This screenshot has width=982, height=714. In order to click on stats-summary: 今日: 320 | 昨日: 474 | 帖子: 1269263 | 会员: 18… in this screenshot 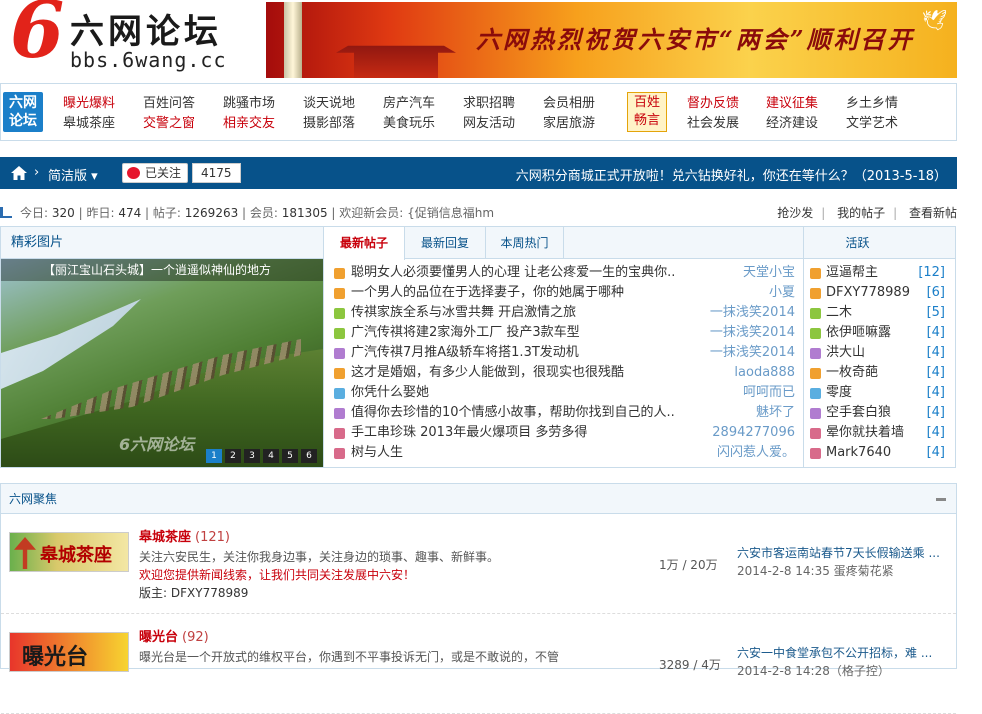, I will do `click(257, 213)`.